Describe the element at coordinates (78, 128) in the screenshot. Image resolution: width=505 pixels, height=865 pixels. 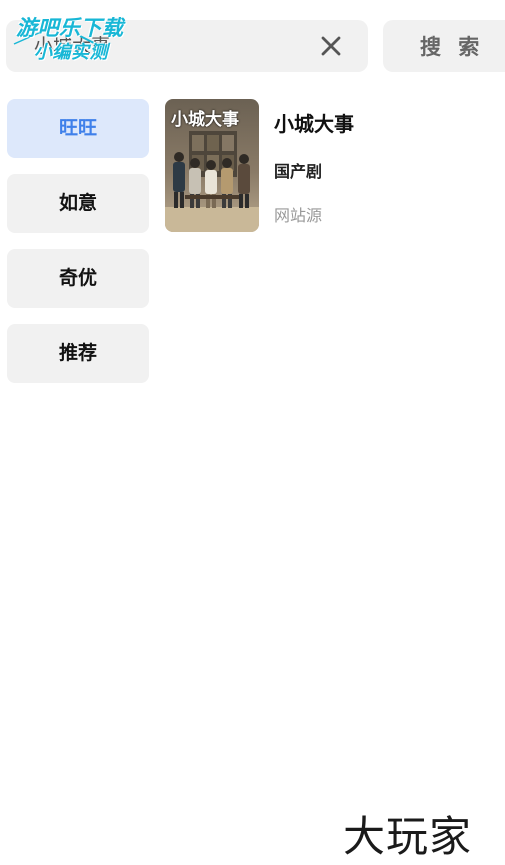
I see `source-item-wangwang: 旺旺` at that location.